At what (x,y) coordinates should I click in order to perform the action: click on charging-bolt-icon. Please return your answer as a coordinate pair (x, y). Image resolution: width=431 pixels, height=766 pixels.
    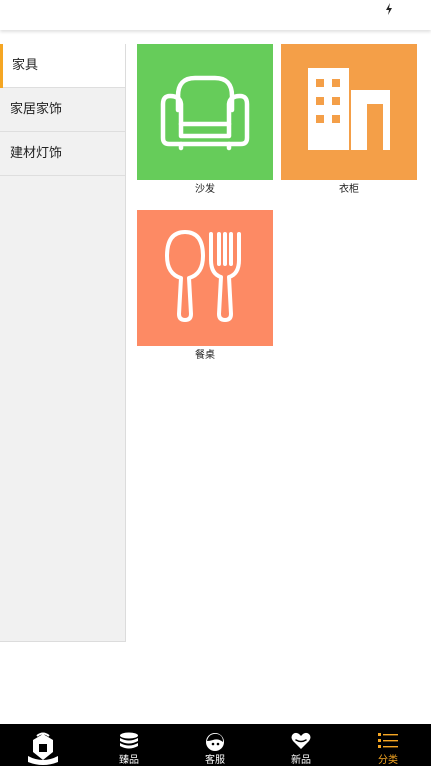
    Looking at the image, I should click on (389, 9).